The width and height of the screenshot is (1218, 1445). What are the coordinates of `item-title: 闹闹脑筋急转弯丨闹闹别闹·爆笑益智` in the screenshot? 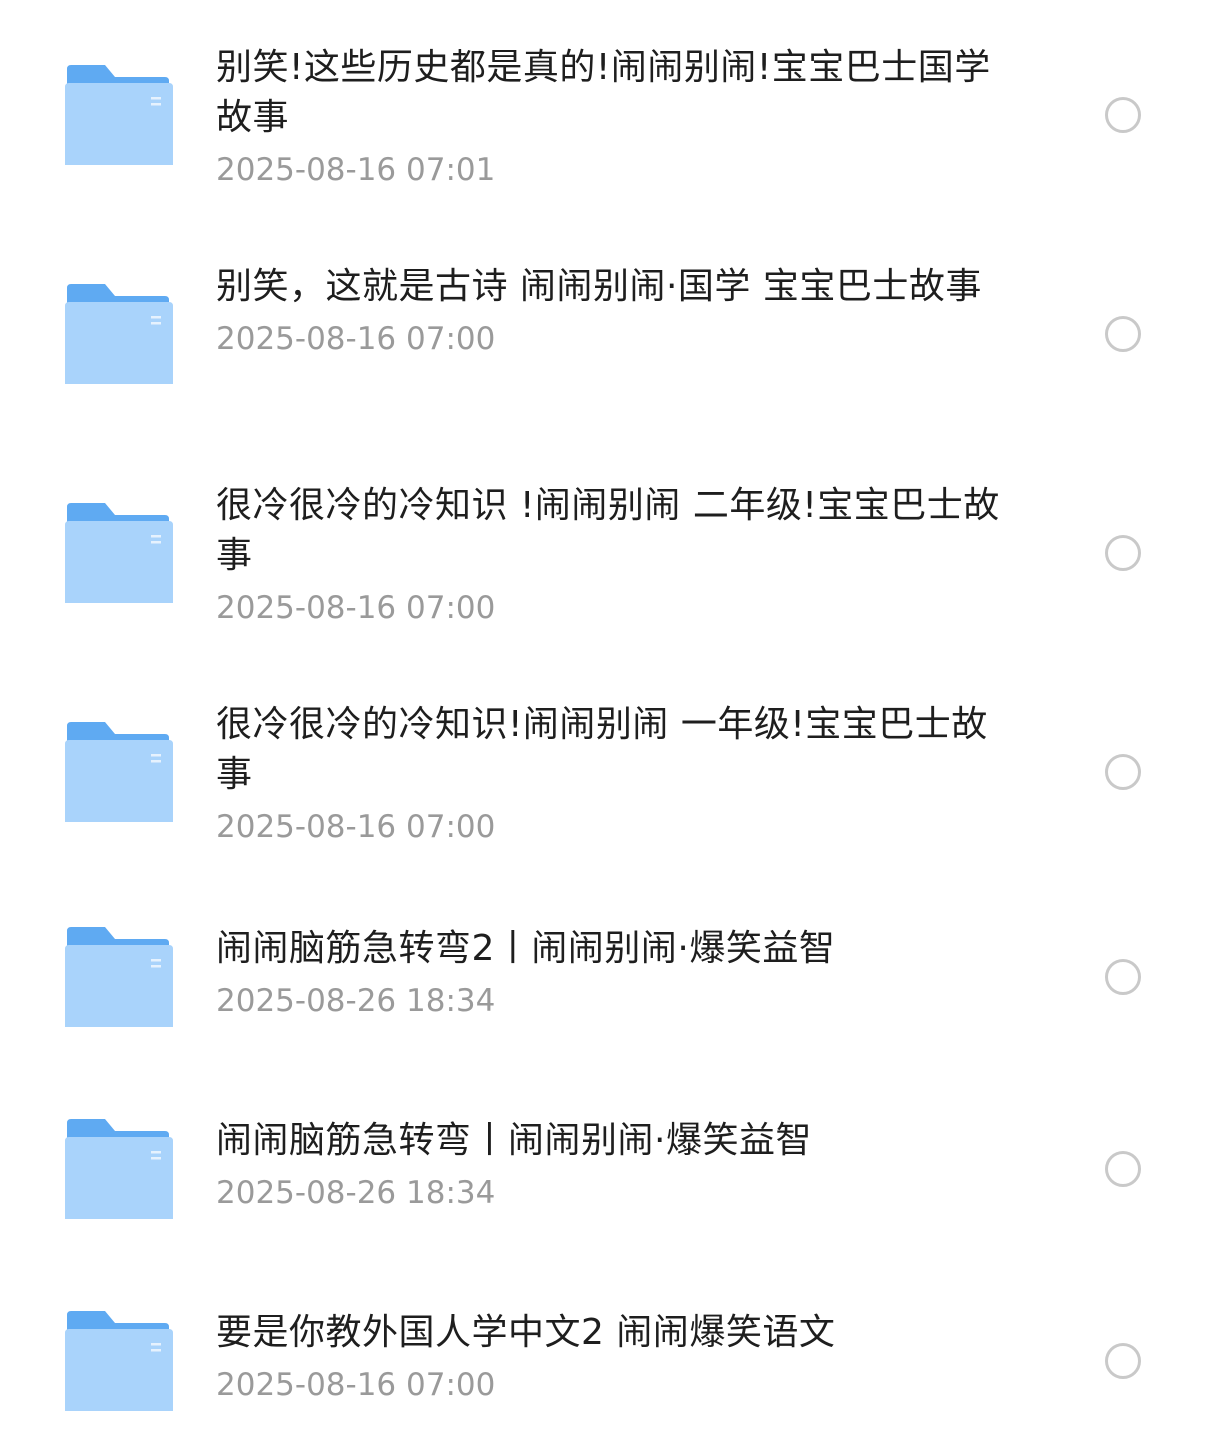 It's located at (514, 1140).